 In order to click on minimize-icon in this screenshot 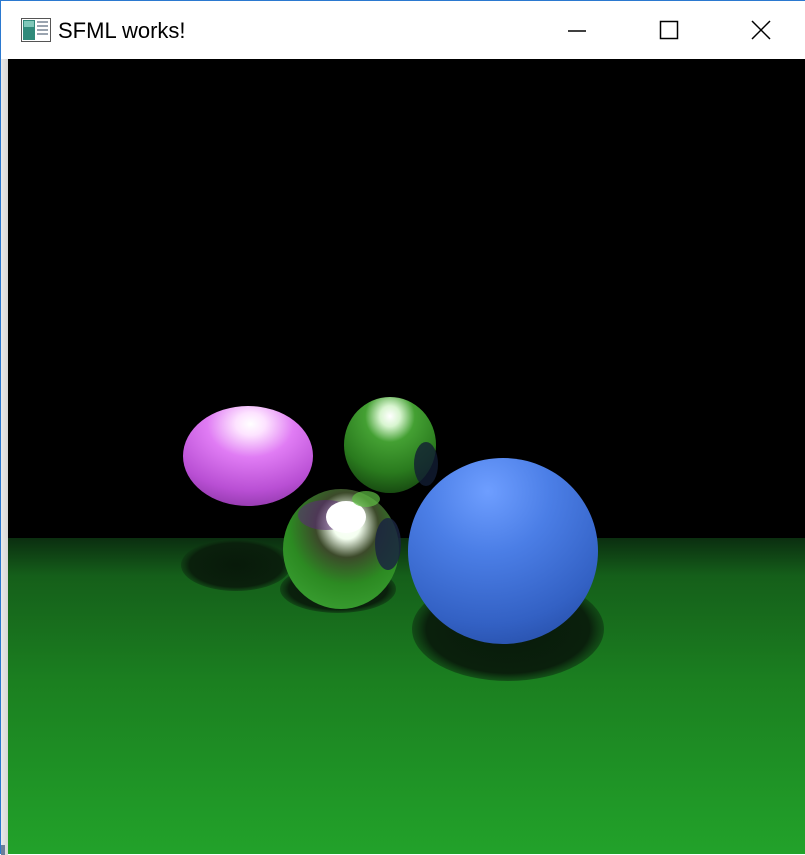, I will do `click(577, 31)`.